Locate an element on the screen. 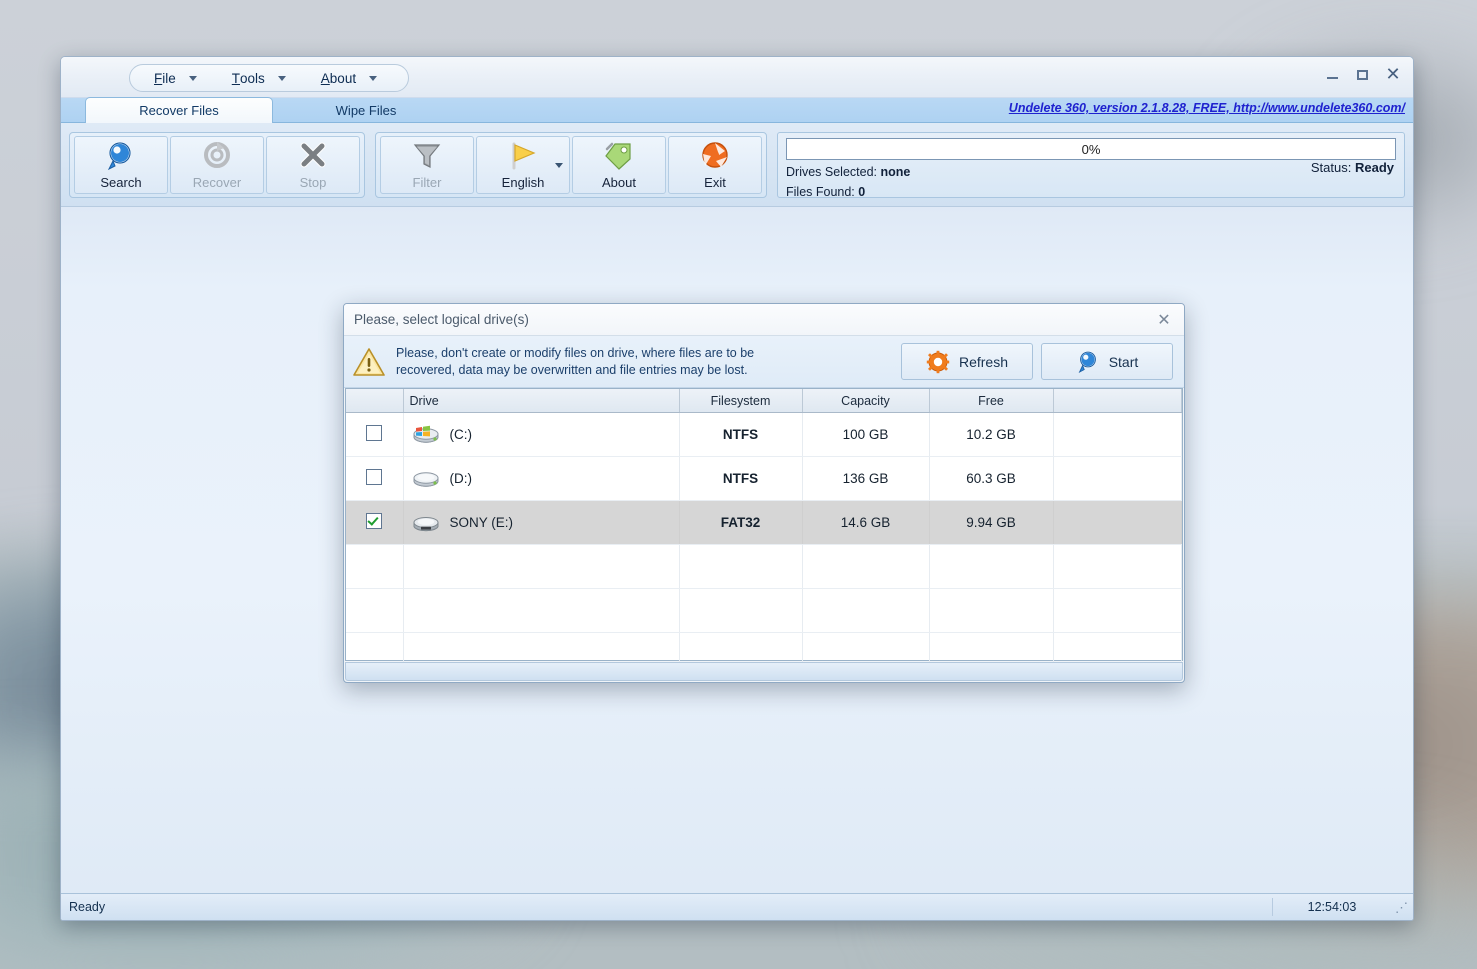 This screenshot has height=969, width=1477. search-button: Search is located at coordinates (121, 165).